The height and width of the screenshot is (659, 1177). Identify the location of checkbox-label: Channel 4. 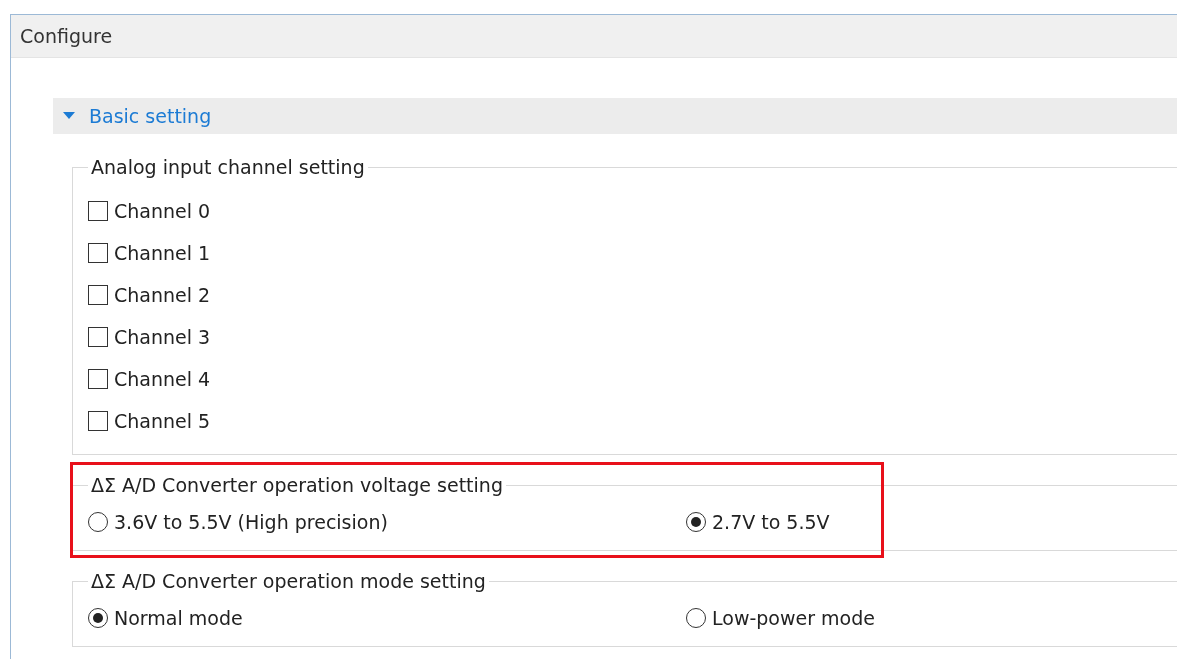
(162, 379).